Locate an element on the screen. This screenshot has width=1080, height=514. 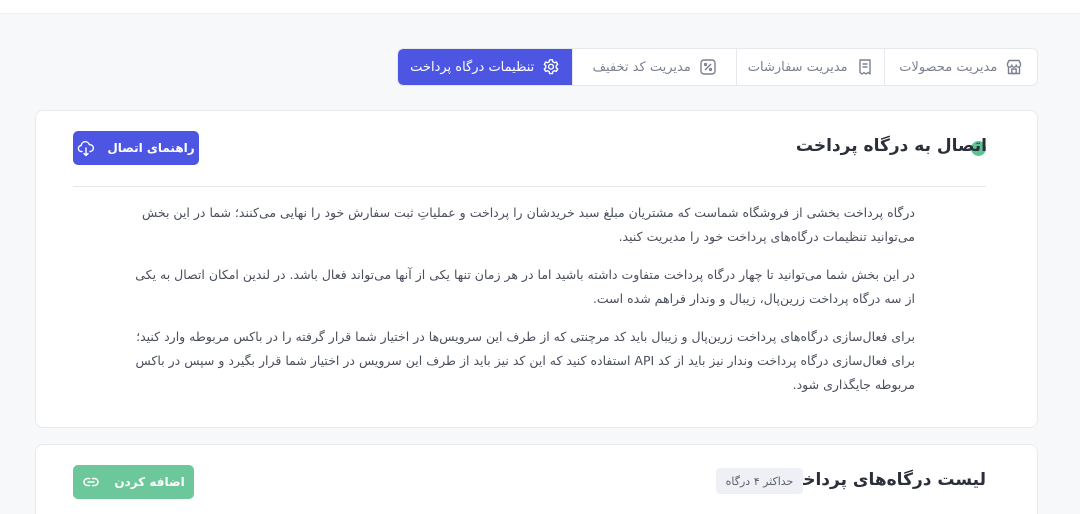
tab-gateway-label: تنظیمات درگاه پرداخت is located at coordinates (472, 67).